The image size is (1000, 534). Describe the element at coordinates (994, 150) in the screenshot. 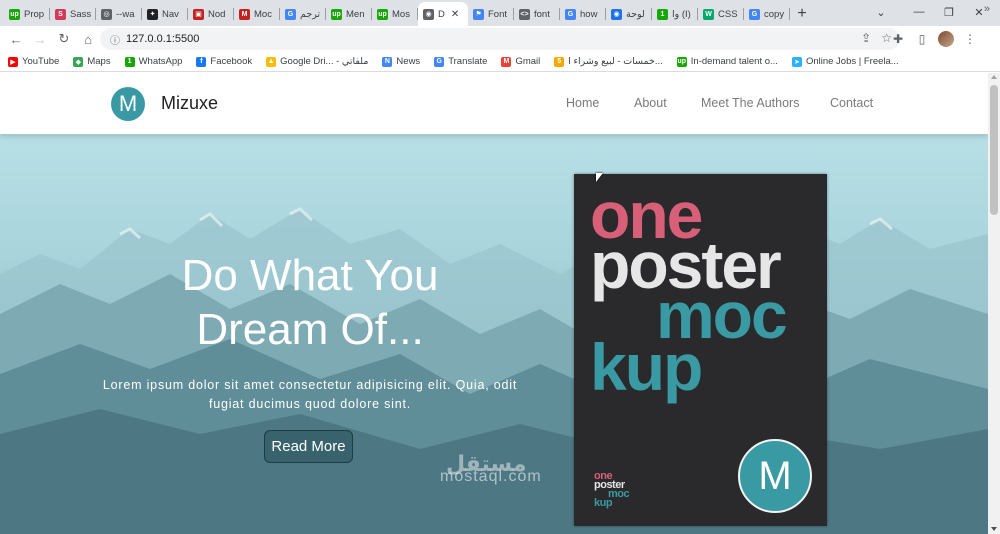

I see `scroll-thumb` at that location.